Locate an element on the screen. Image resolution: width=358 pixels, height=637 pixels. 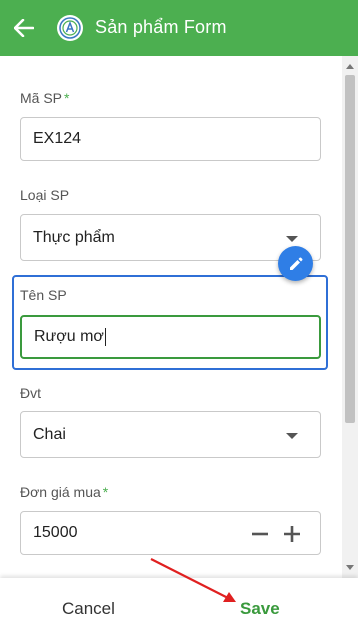
app-logo-icon is located at coordinates (70, 28).